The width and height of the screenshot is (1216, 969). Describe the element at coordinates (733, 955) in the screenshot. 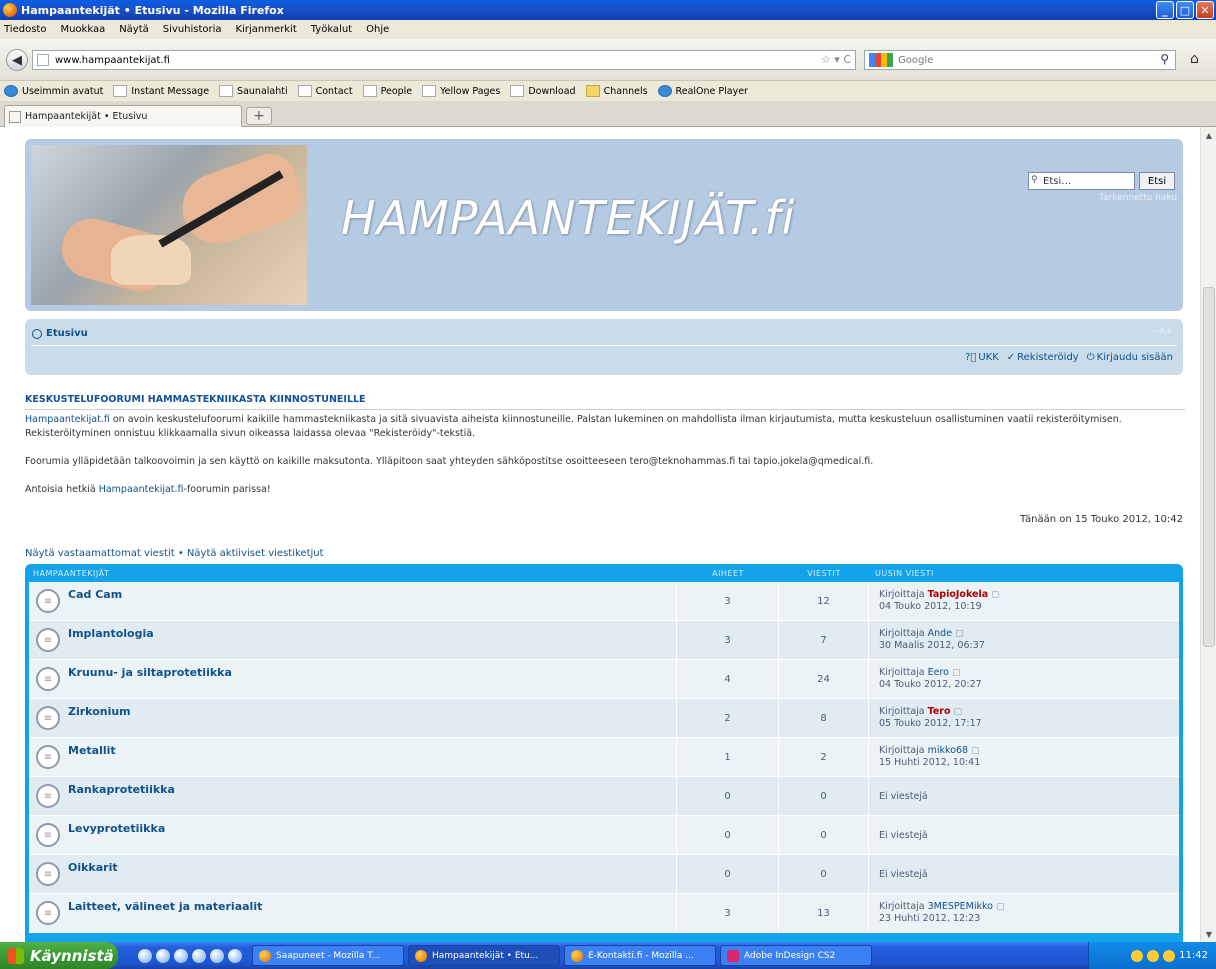

I see `indesign-icon` at that location.